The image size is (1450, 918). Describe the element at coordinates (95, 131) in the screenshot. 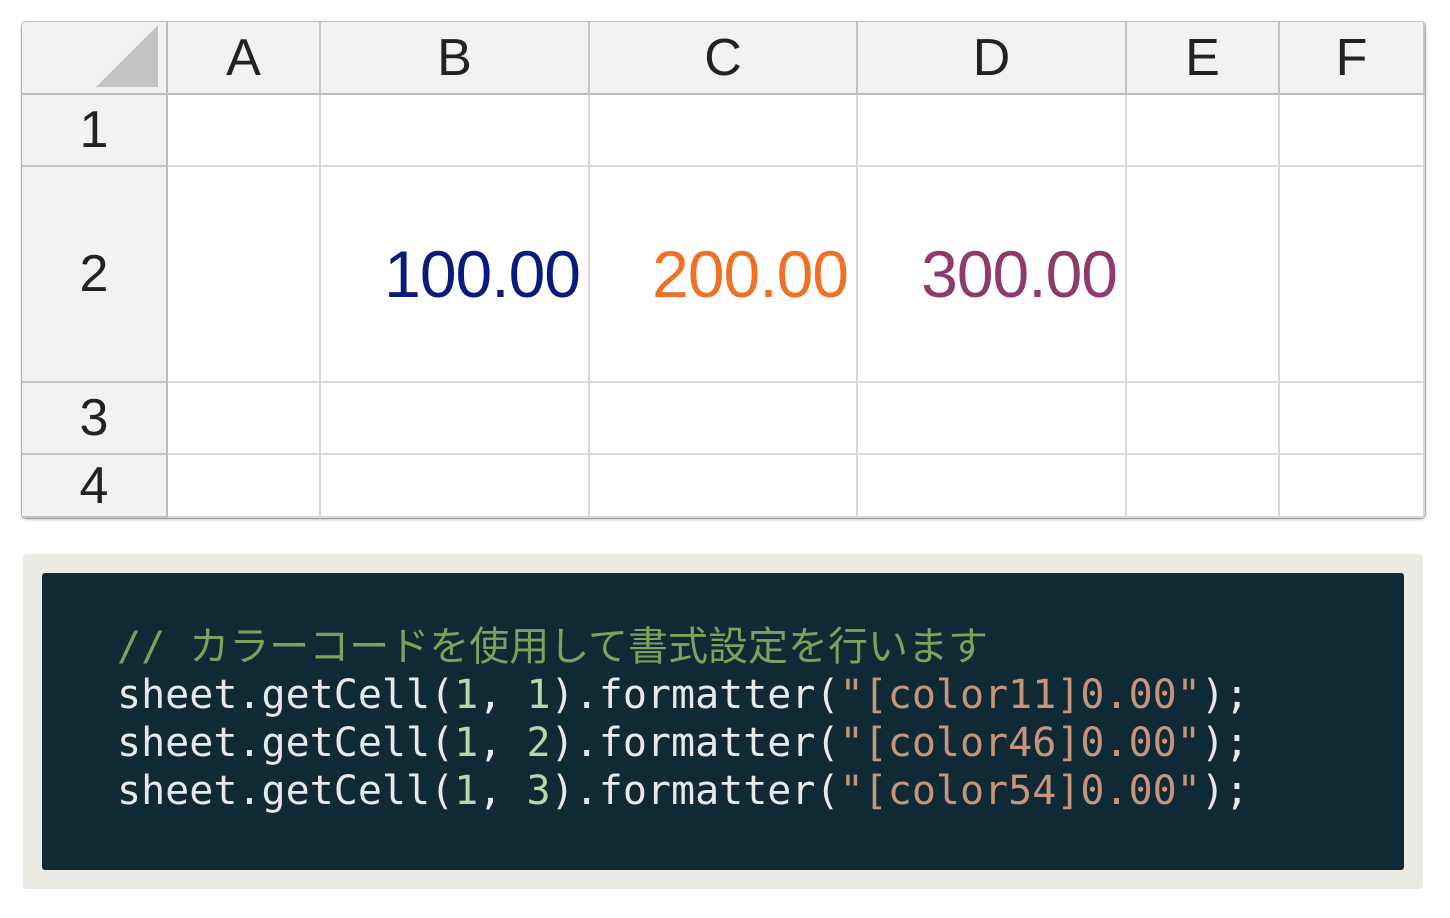

I see `row-header-1: 1` at that location.